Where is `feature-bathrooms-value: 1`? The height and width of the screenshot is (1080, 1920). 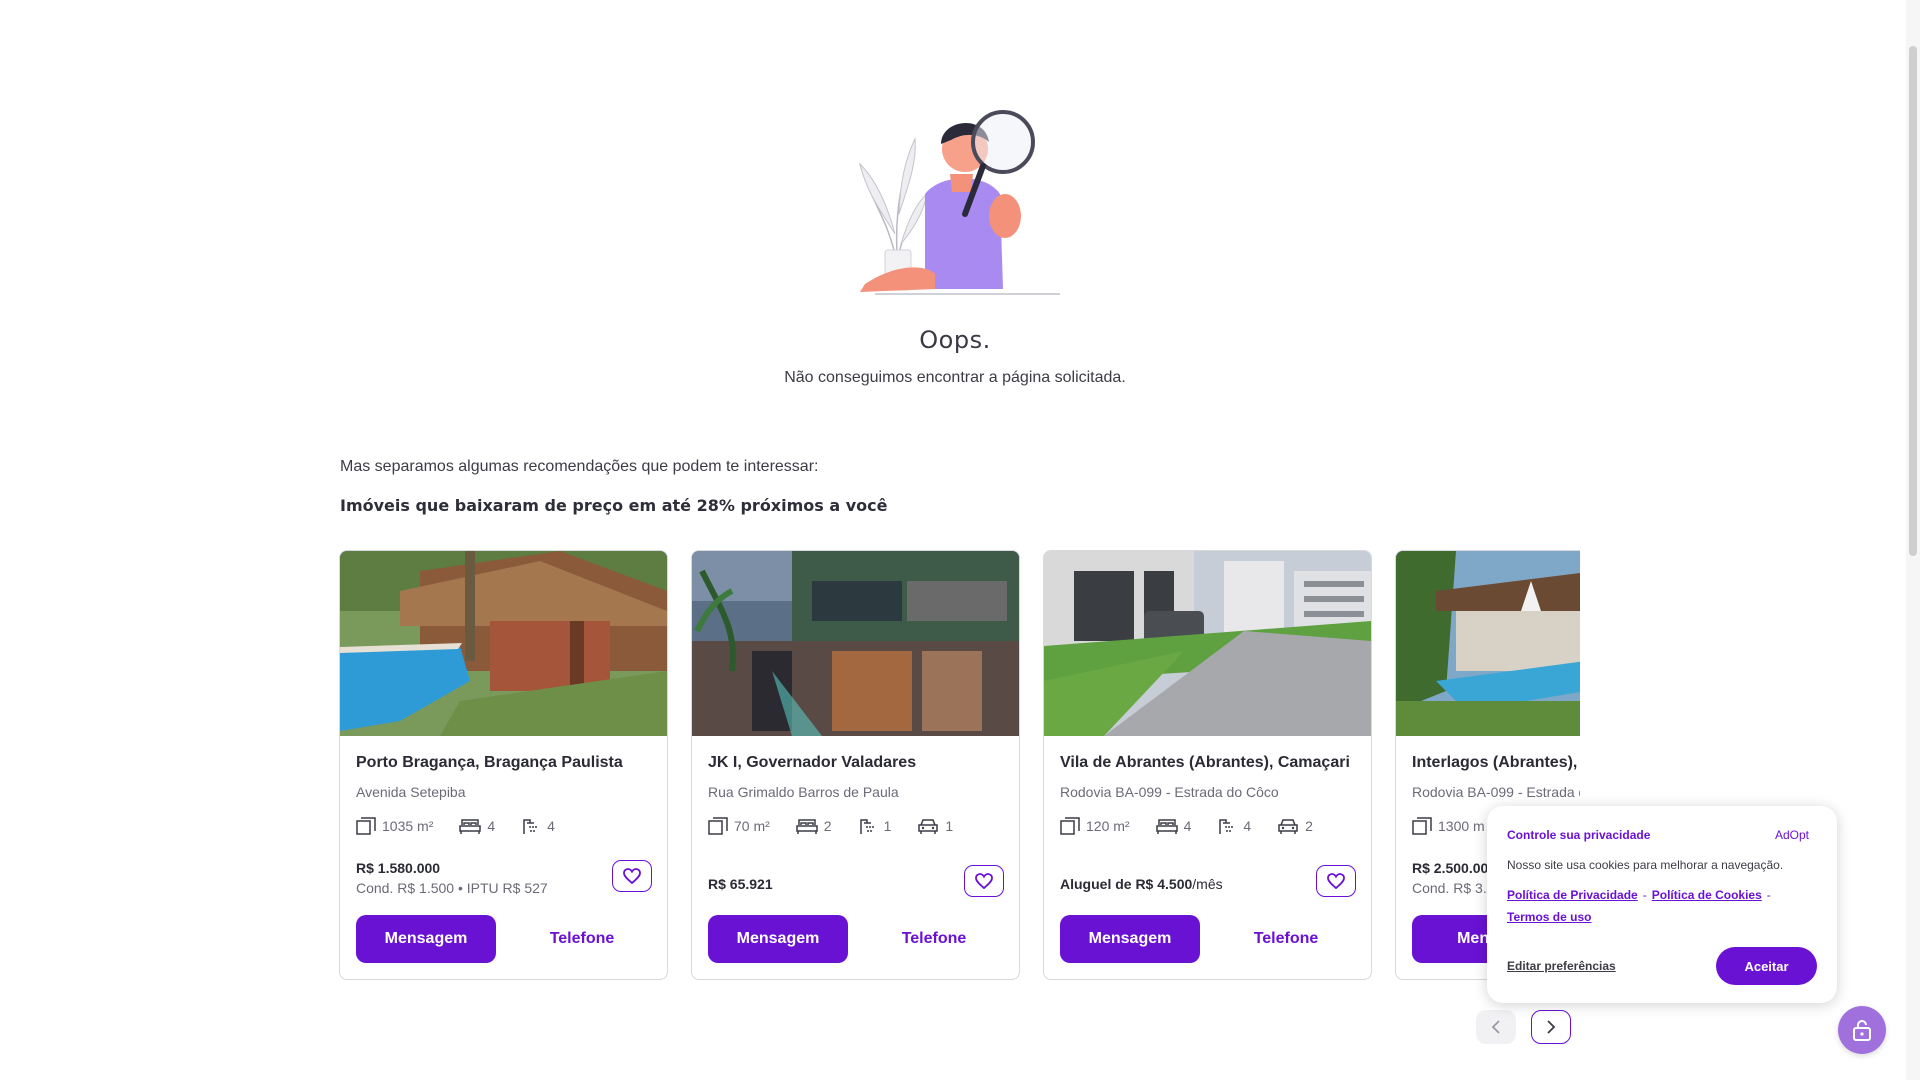
feature-bathrooms-value: 1 is located at coordinates (887, 826).